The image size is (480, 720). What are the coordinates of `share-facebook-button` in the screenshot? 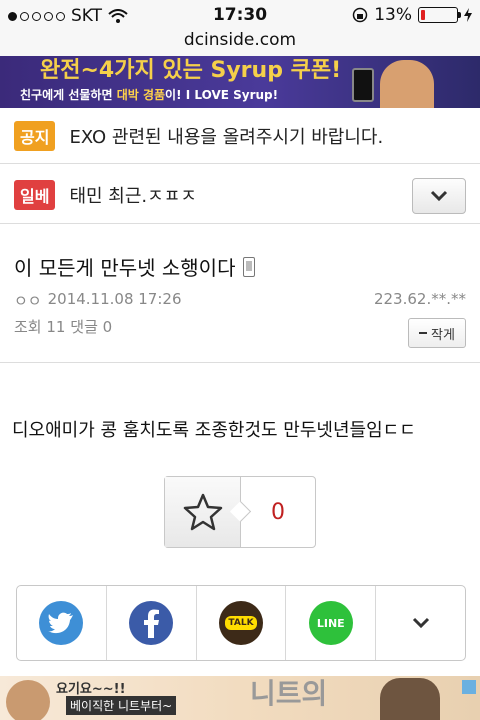 It's located at (152, 623).